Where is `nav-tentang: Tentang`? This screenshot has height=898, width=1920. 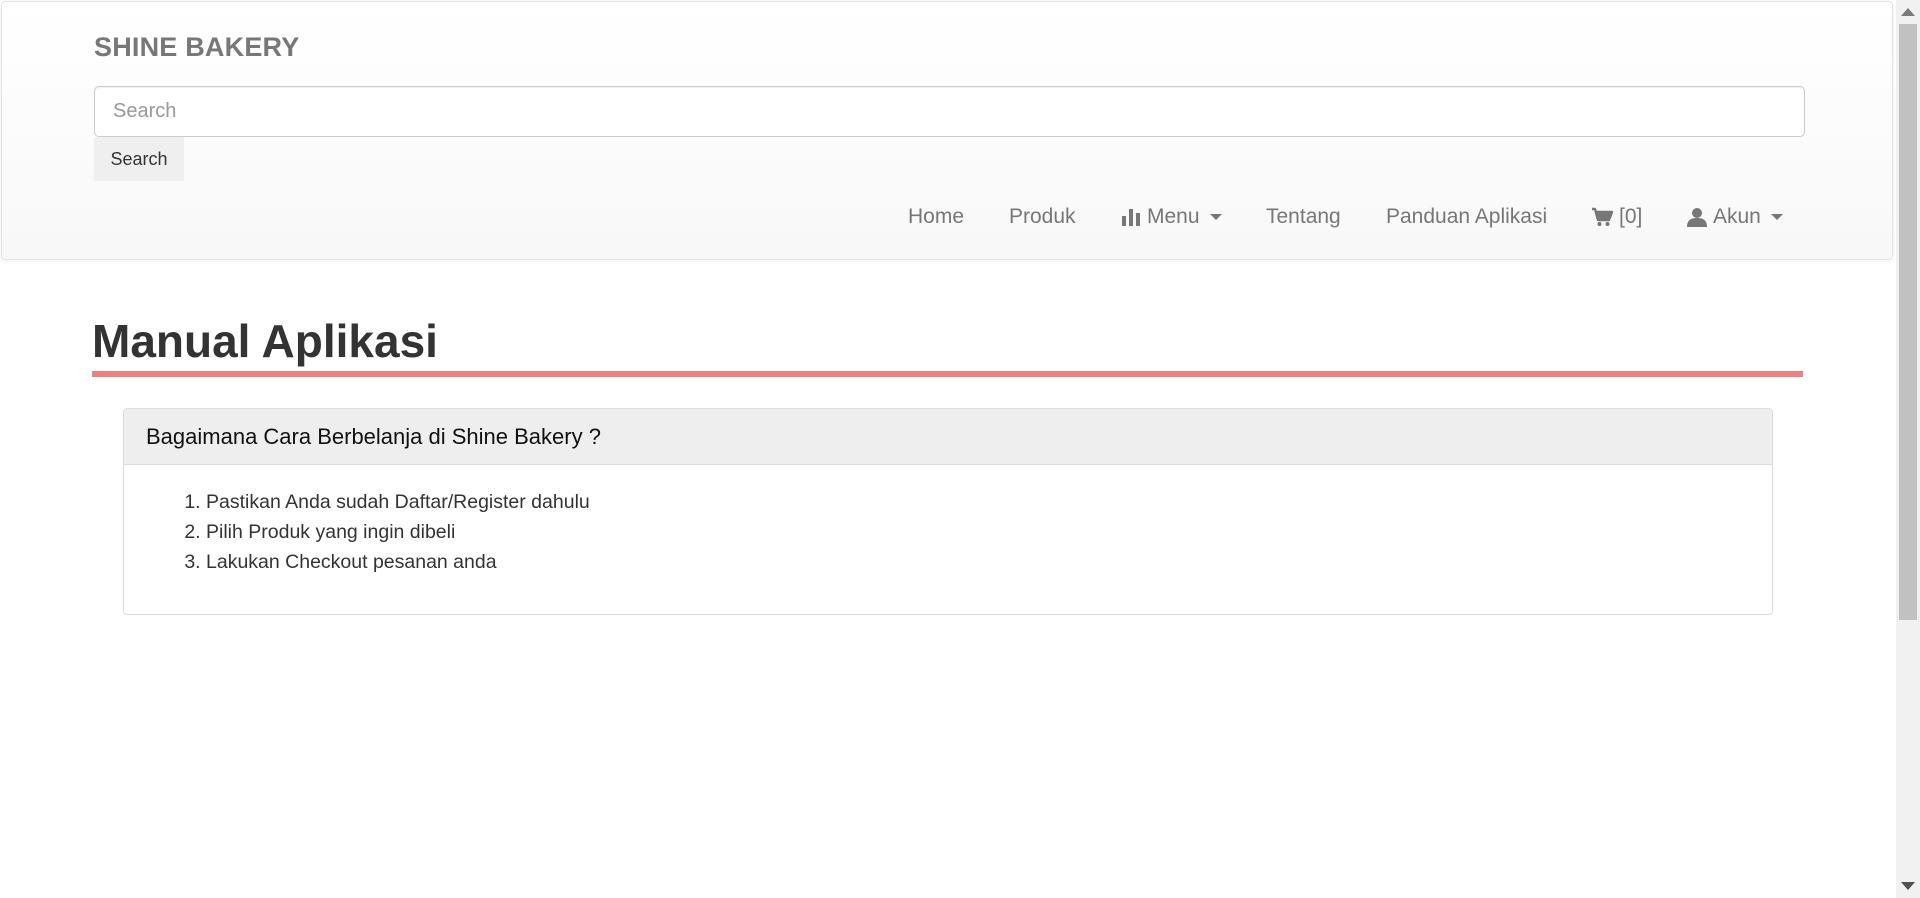
nav-tentang: Tentang is located at coordinates (1303, 217).